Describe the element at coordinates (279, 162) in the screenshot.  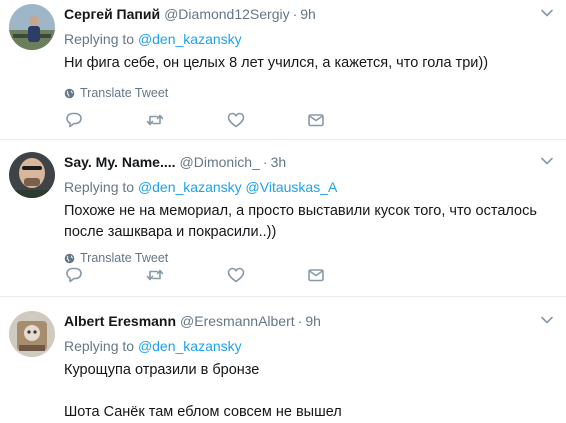
I see `timestamp: 3h` at that location.